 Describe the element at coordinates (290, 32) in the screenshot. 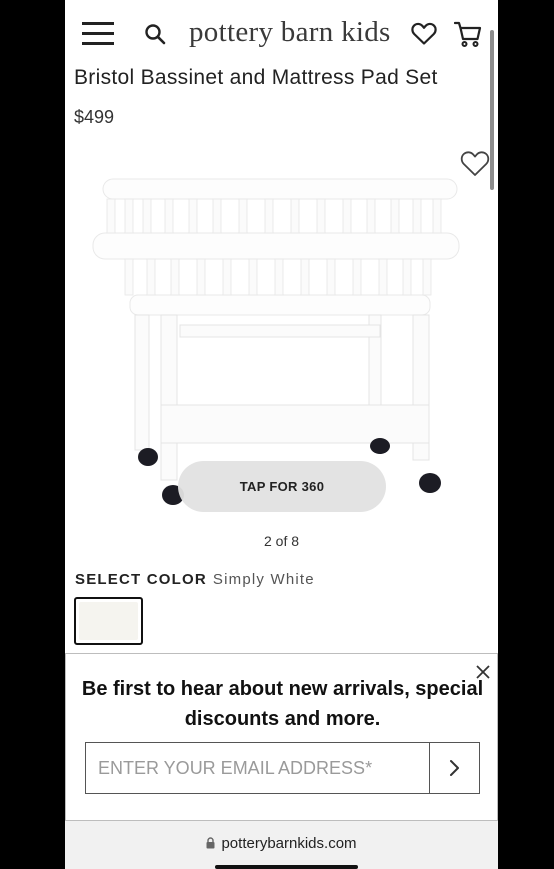

I see `brand-logo: pottery barn kids` at that location.